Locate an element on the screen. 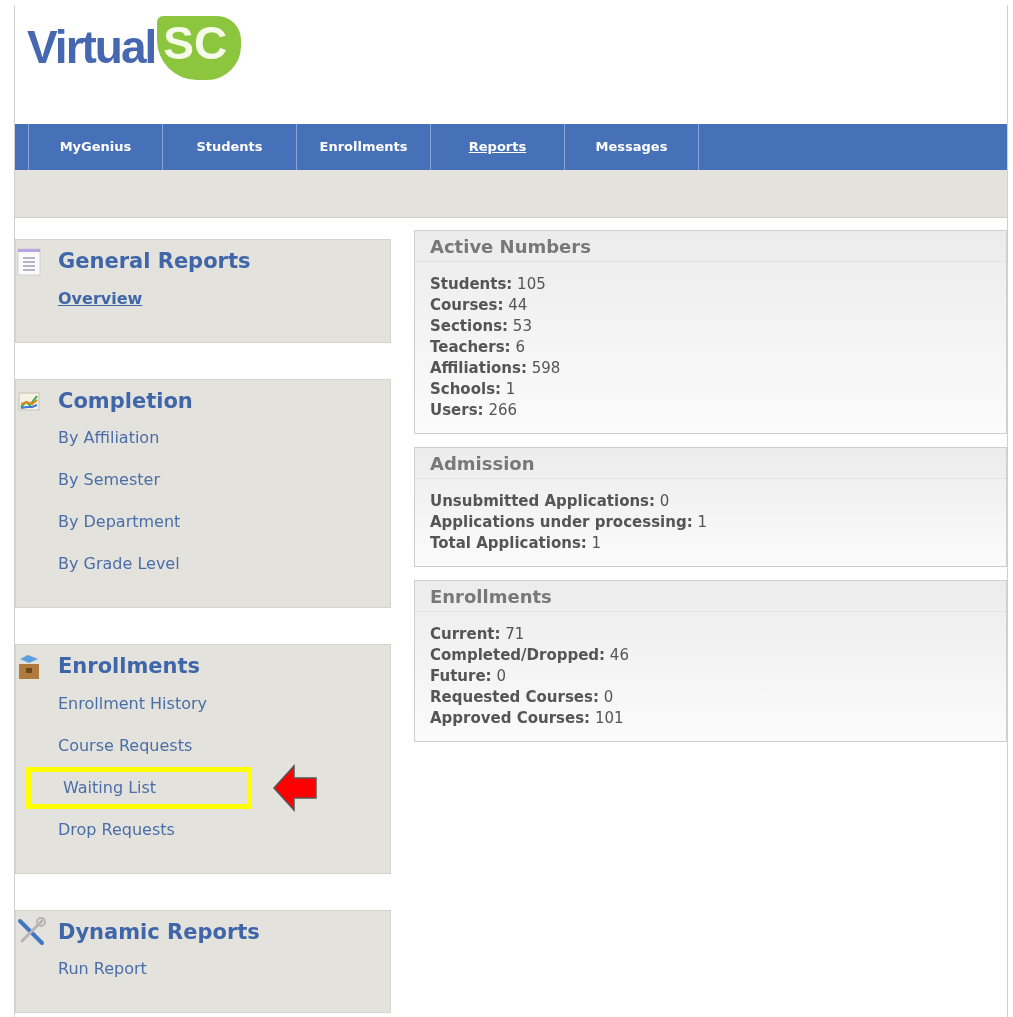 The image size is (1013, 1017). stat-line: Unsubmitted Applications: 0 is located at coordinates (550, 501).